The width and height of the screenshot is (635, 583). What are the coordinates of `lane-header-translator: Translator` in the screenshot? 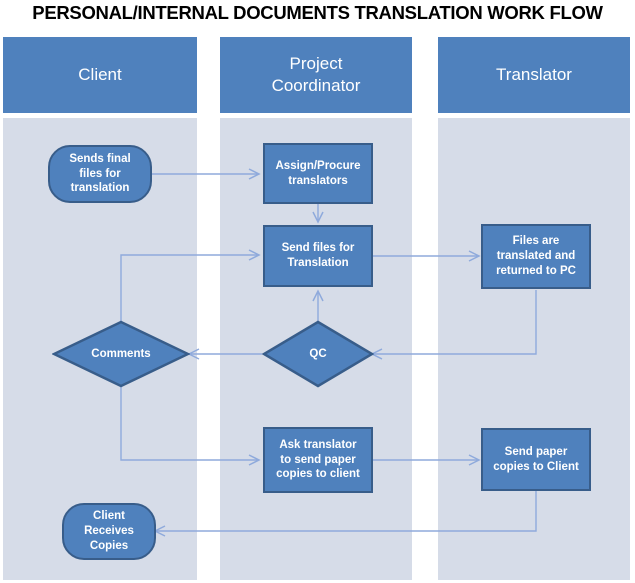 It's located at (534, 75).